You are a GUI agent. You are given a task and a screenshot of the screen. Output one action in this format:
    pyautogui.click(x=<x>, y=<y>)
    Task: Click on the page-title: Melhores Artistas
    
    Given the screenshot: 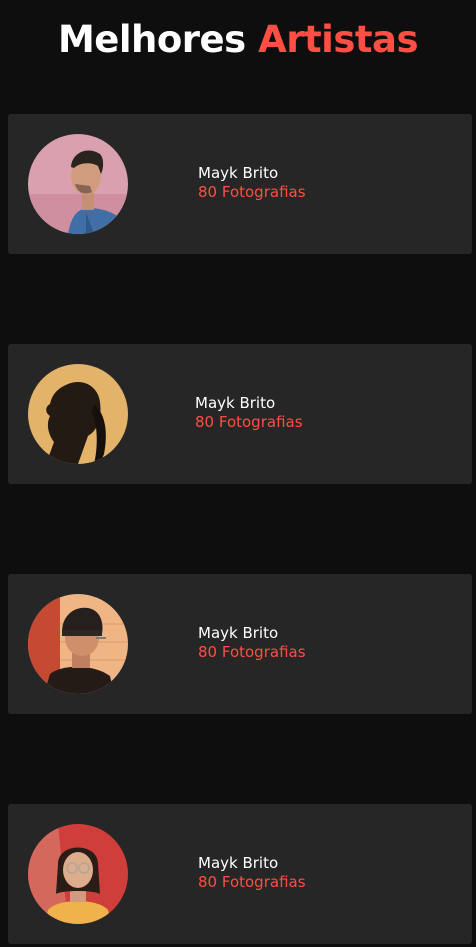 What is the action you would take?
    pyautogui.click(x=238, y=40)
    